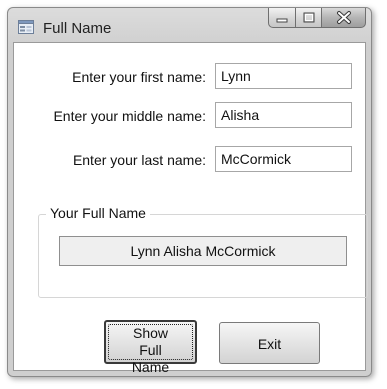 This screenshot has width=387, height=389. I want to click on minimize-icon, so click(282, 20).